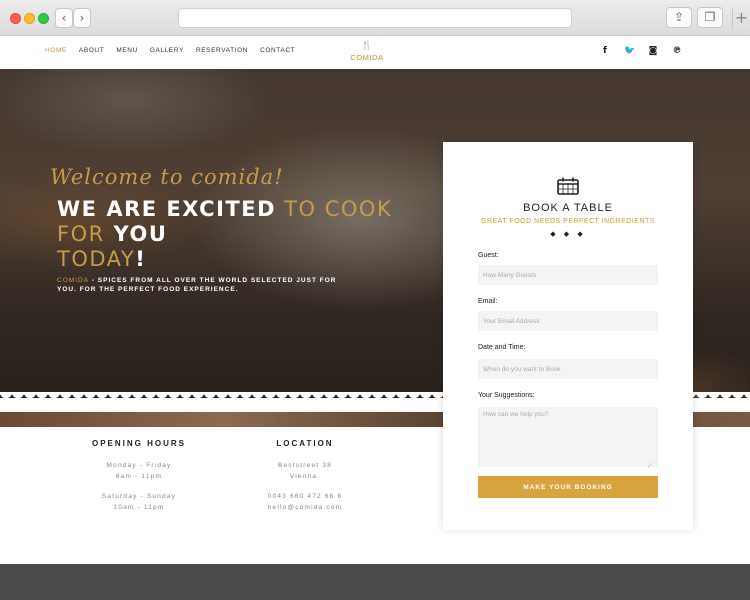 This screenshot has height=600, width=750. Describe the element at coordinates (641, 51) in the screenshot. I see `social-links: f 🐦 ◙ ℗` at that location.